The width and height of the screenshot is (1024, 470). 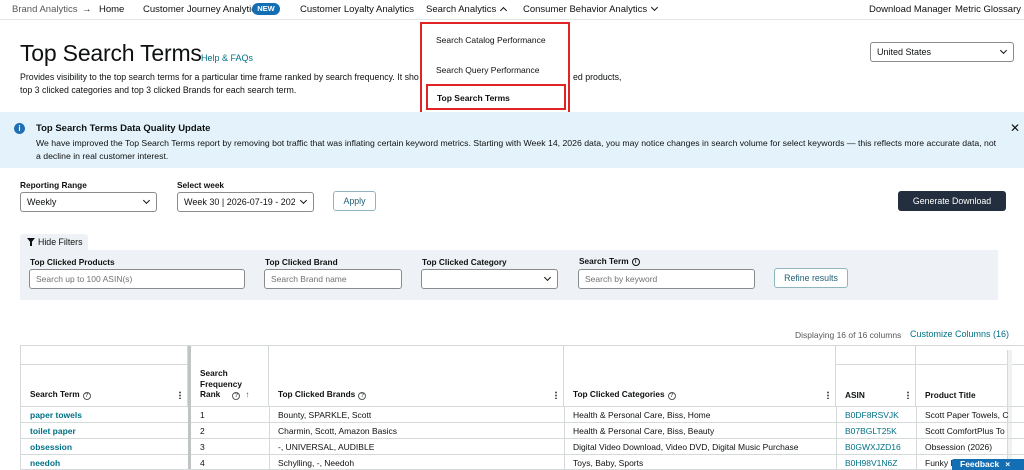 What do you see at coordinates (848, 335) in the screenshot?
I see `displaying-columns-text: Displaying 16 of 16 columns` at bounding box center [848, 335].